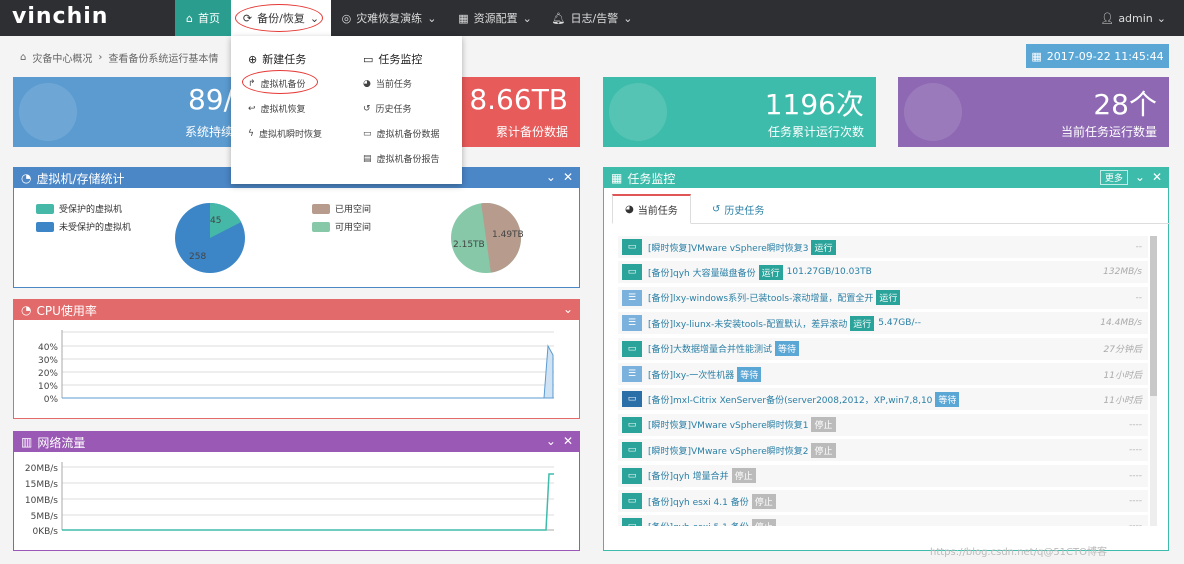 This screenshot has width=1184, height=564. I want to click on status-badge: 停止, so click(823, 450).